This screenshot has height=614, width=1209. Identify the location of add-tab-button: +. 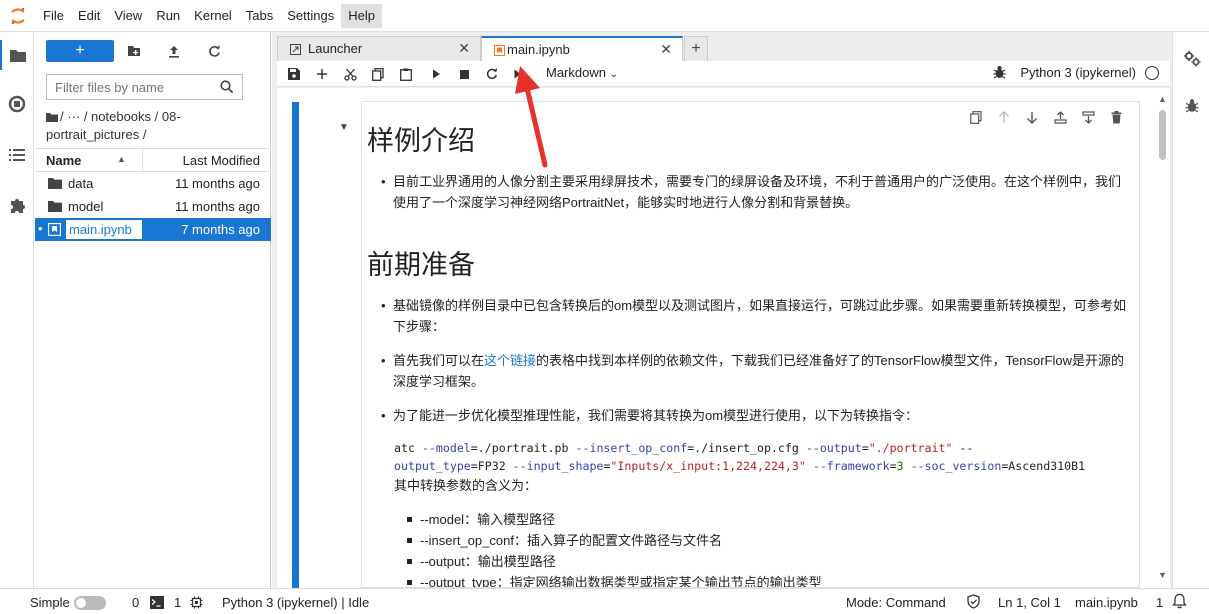
(696, 48).